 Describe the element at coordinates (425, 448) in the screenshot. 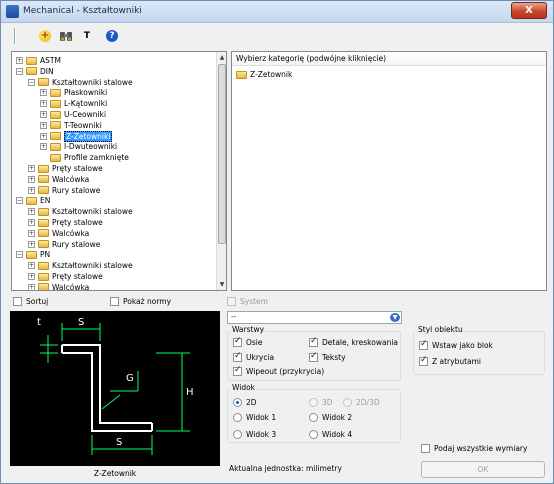

I see `all-dimensions-check-box` at that location.